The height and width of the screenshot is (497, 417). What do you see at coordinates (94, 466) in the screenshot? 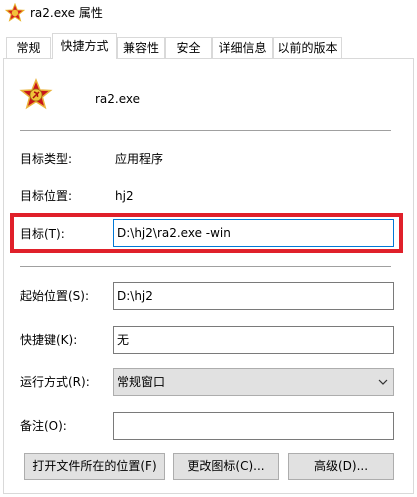
I see `open-file-location-button: 打开文件所在的位置(F)` at bounding box center [94, 466].